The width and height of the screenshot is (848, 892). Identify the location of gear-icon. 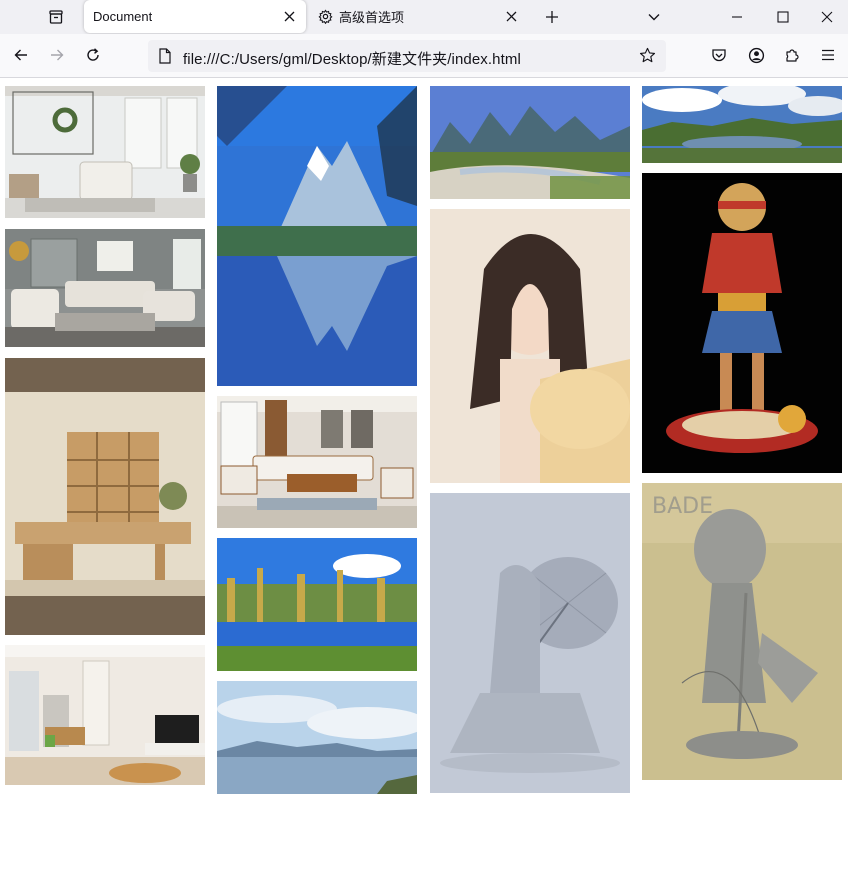
(325, 16).